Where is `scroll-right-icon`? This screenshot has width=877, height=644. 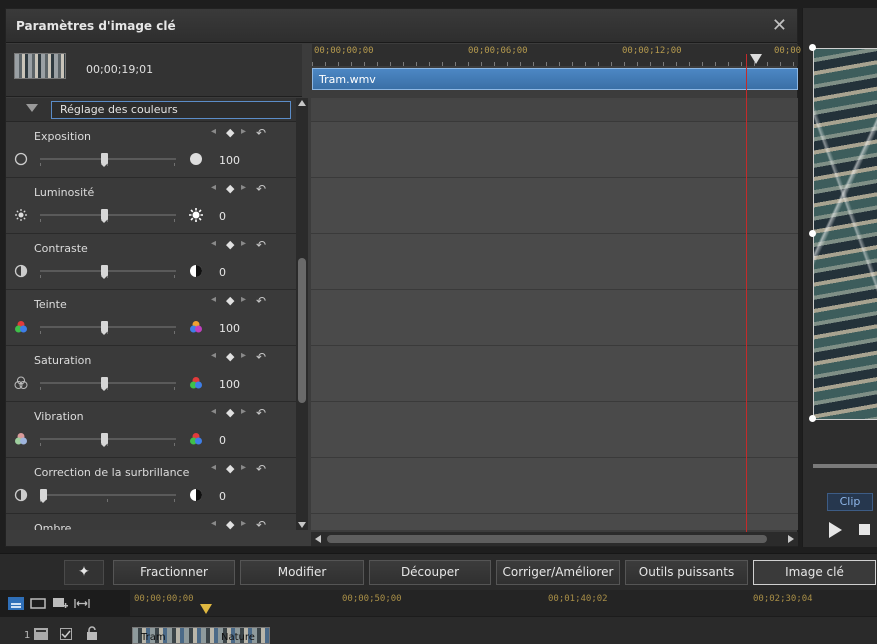
scroll-right-icon is located at coordinates (791, 539).